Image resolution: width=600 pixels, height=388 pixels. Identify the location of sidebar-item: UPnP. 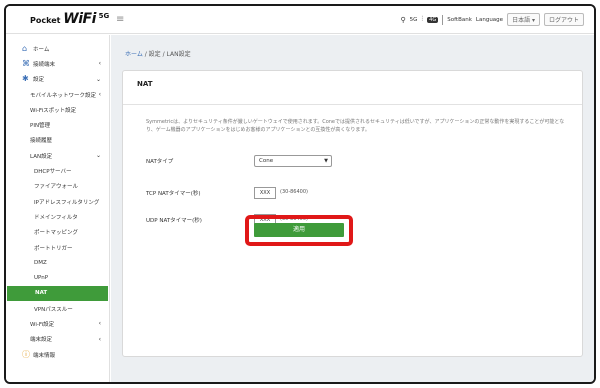
(57, 277).